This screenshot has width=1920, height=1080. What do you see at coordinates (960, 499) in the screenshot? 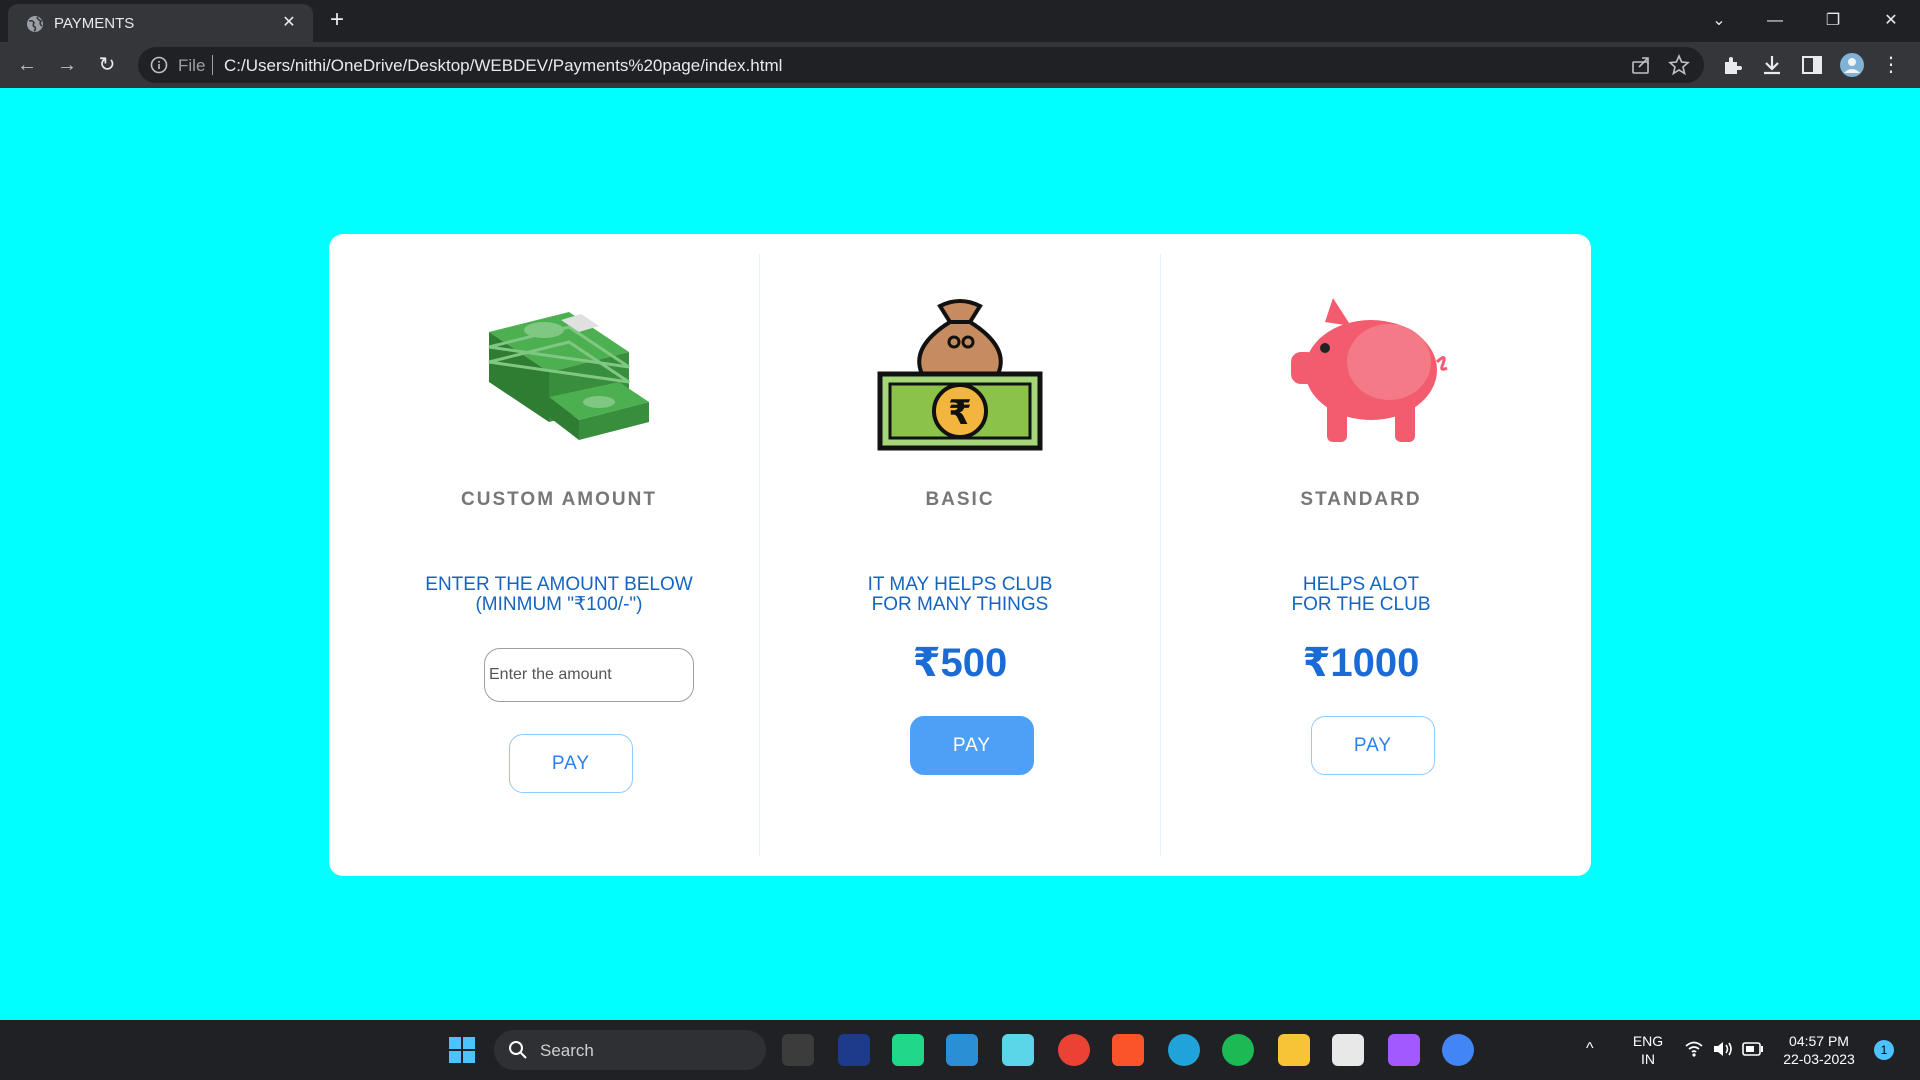
I see `plan-name: BASIC` at bounding box center [960, 499].